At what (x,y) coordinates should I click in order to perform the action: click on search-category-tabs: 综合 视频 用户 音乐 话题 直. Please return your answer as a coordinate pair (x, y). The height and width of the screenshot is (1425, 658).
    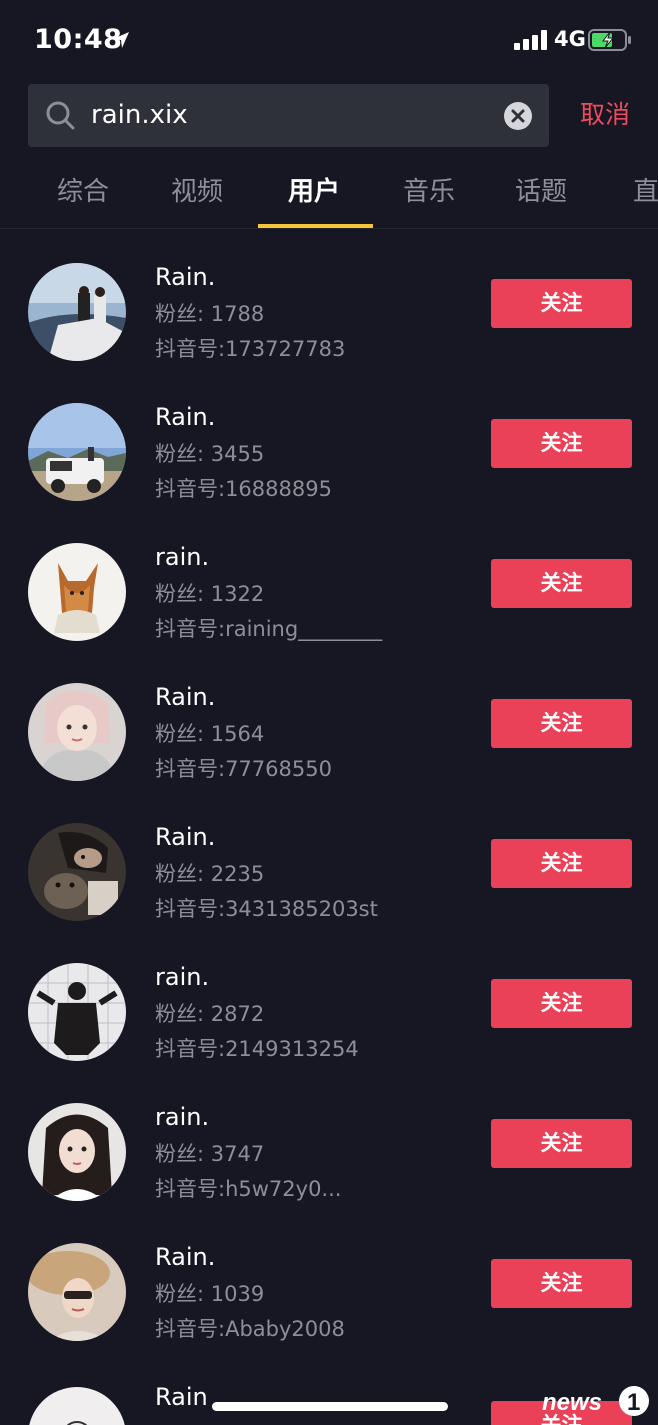
    Looking at the image, I should click on (329, 194).